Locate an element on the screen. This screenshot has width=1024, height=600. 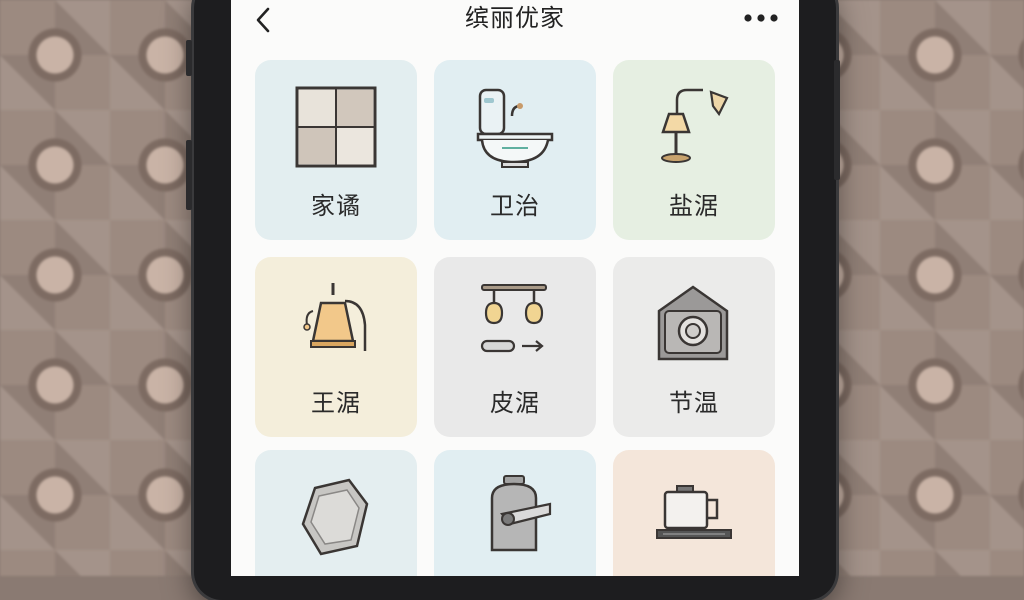
lamp-icon is located at coordinates (694, 127).